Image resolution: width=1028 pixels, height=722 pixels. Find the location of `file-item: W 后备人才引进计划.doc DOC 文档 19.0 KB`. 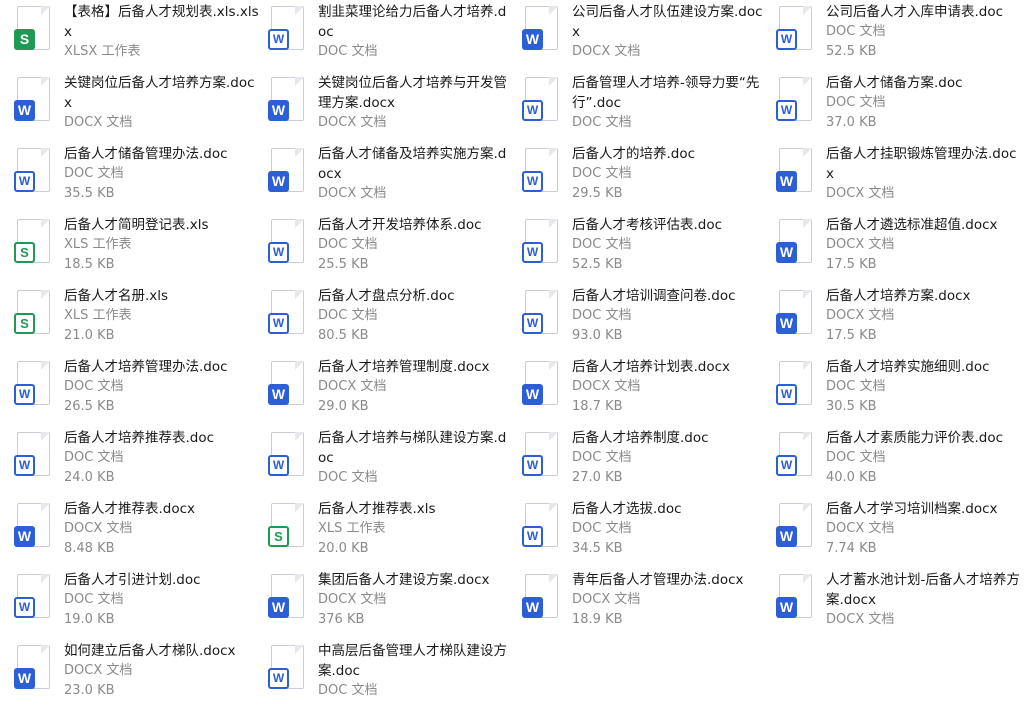

file-item: W 后备人才引进计划.doc DOC 文档 19.0 KB is located at coordinates (139, 605).